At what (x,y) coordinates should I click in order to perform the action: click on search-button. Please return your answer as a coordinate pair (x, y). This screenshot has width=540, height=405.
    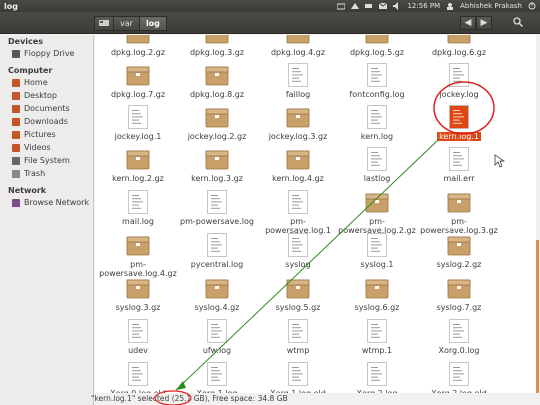
    Looking at the image, I should click on (518, 23).